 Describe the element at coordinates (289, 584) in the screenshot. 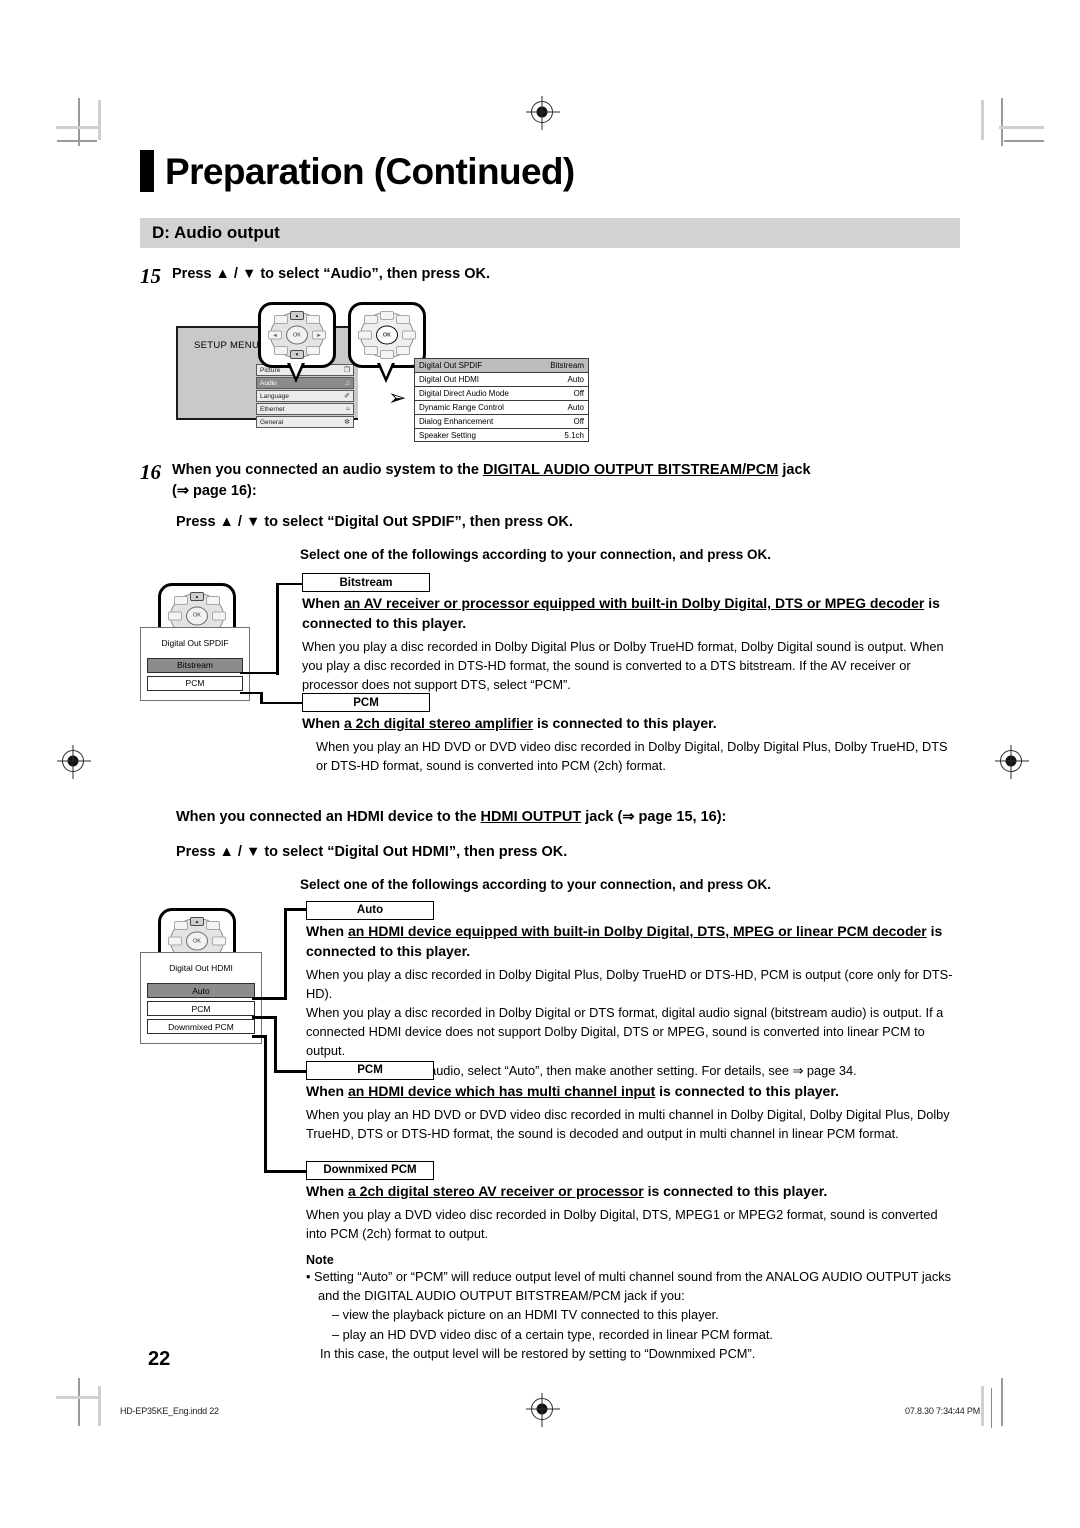

I see `connector-bitstream-h2` at that location.